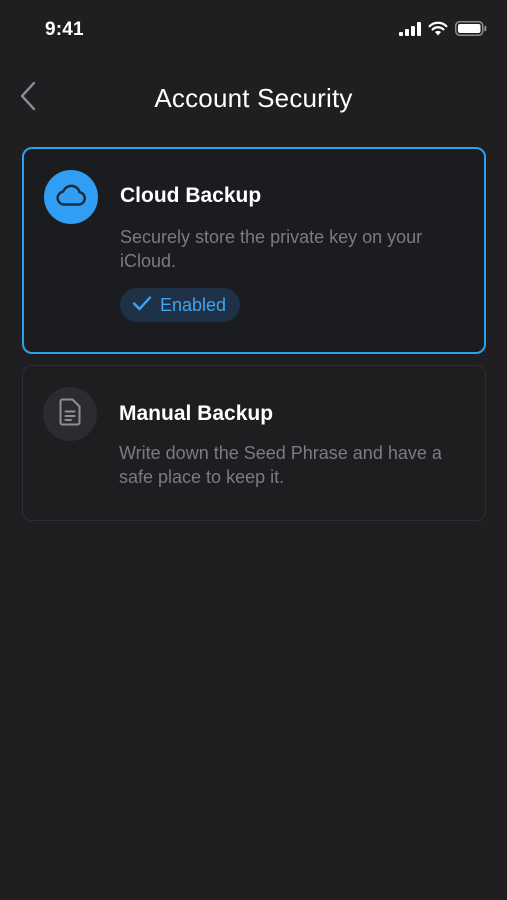 This screenshot has width=507, height=900. Describe the element at coordinates (193, 304) in the screenshot. I see `status-label: Enabled` at that location.